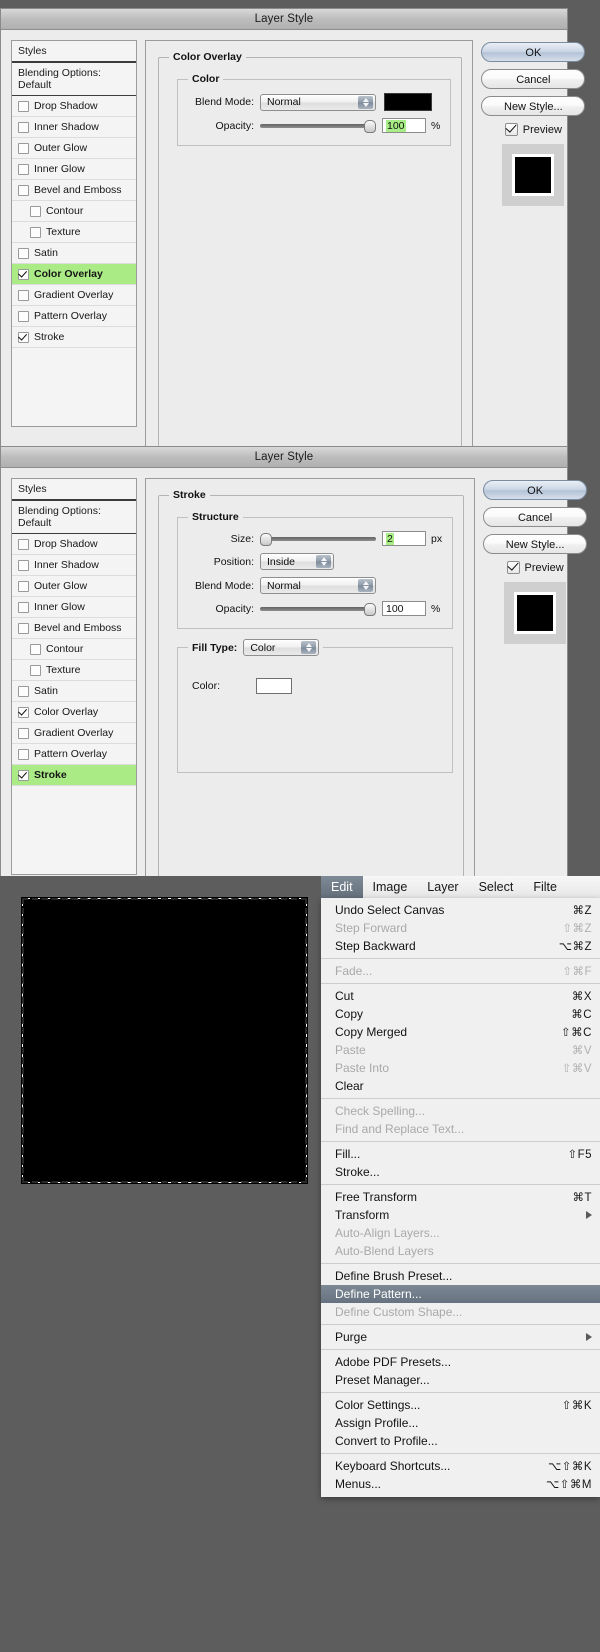 The image size is (600, 1652). What do you see at coordinates (535, 490) in the screenshot?
I see `ok-button-2: OK` at bounding box center [535, 490].